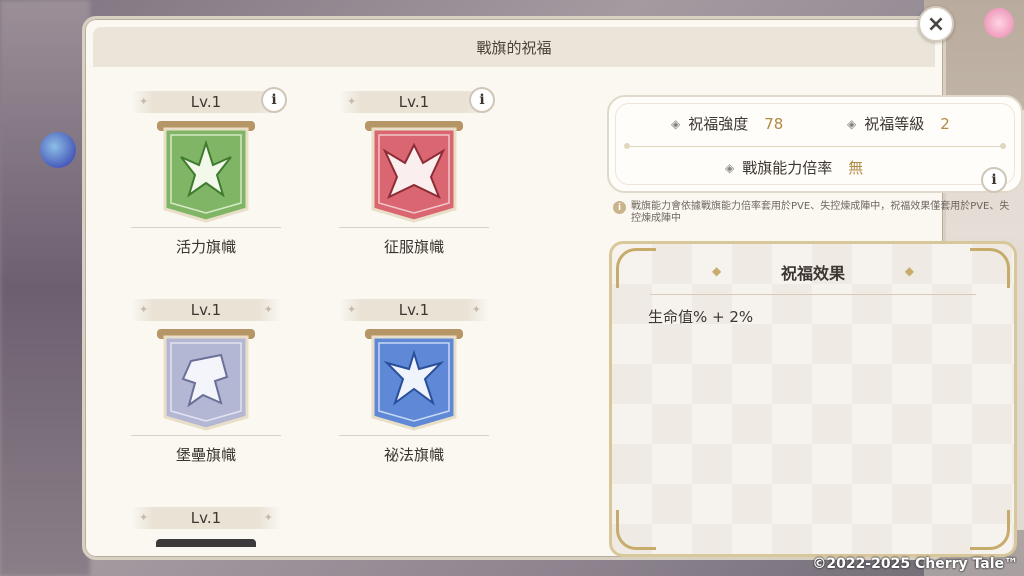  I want to click on multiplier-label: 戰旗能力倍率, so click(787, 168).